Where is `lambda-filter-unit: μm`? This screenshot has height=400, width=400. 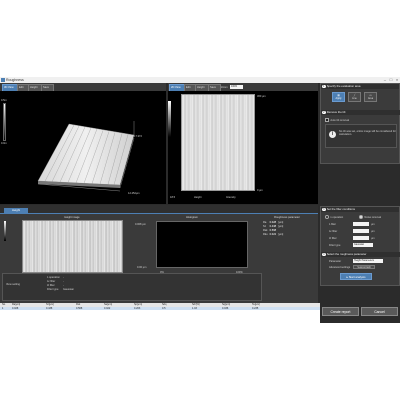 lambda-filter-unit: μm is located at coordinates (373, 224).